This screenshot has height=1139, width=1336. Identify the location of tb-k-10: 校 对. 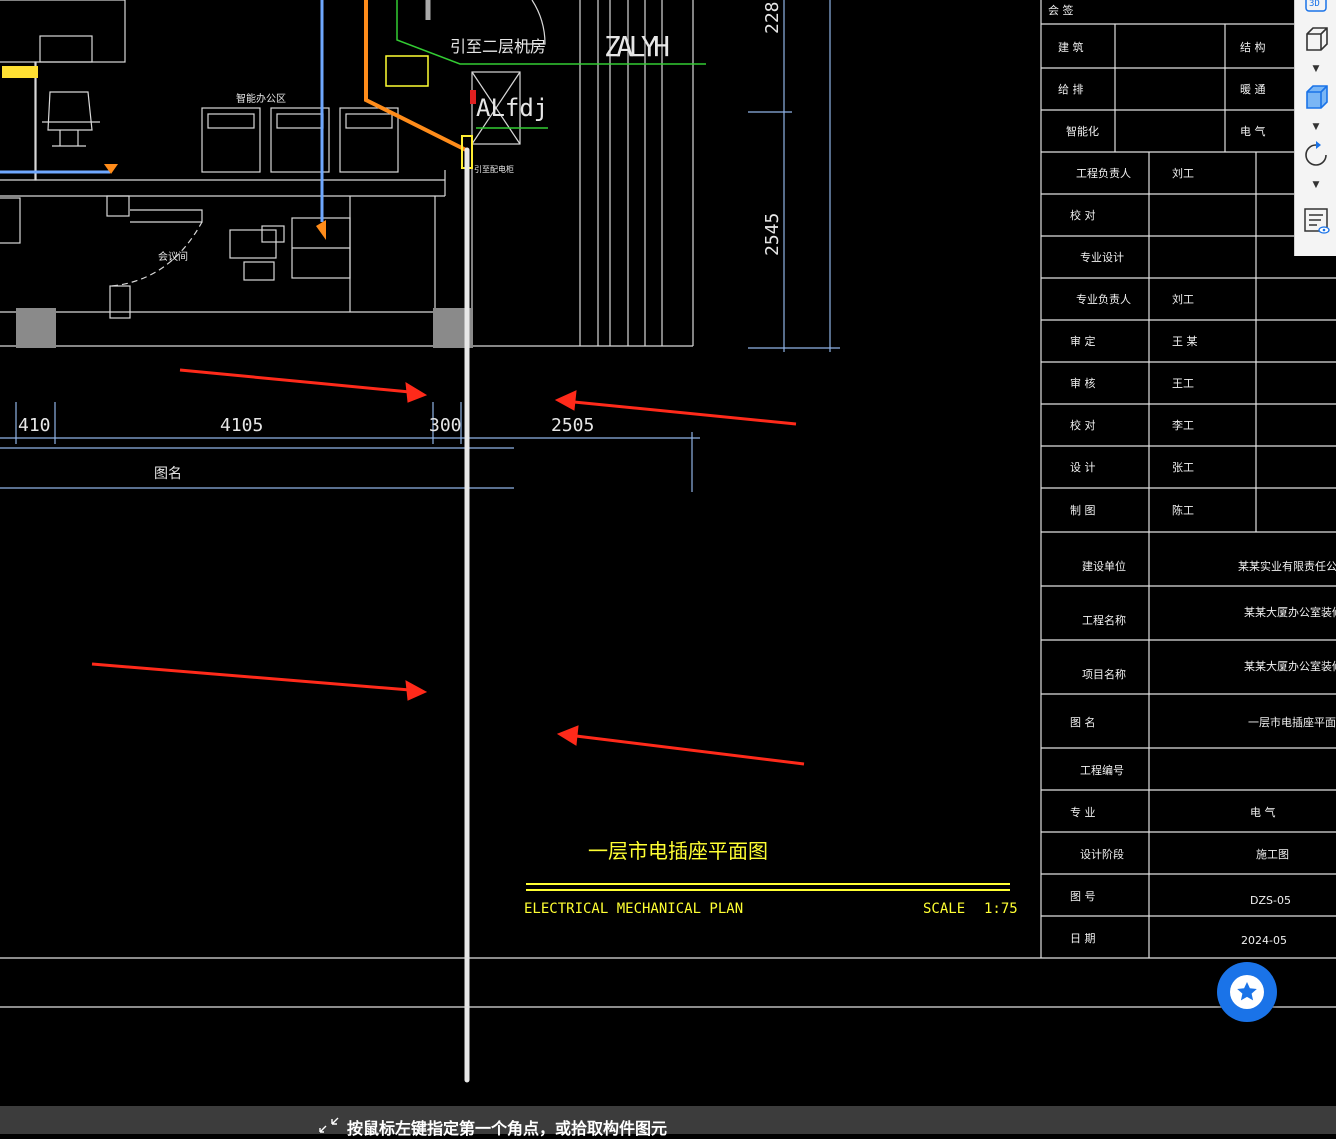
(1083, 425).